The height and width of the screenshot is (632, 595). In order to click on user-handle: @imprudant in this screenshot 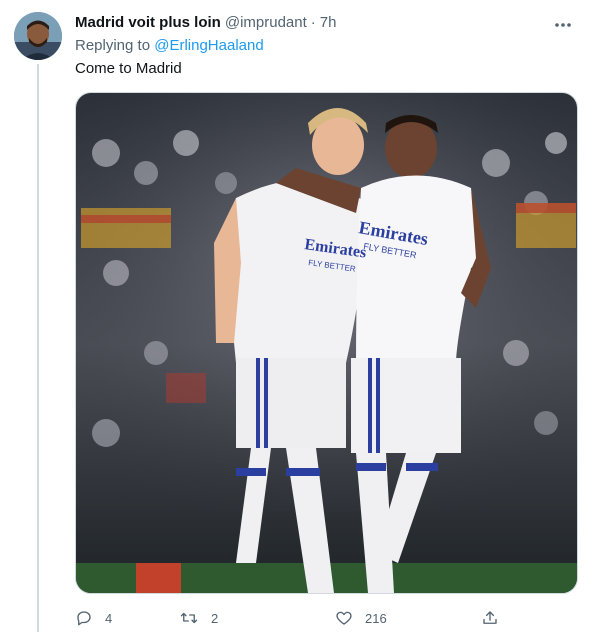, I will do `click(266, 23)`.